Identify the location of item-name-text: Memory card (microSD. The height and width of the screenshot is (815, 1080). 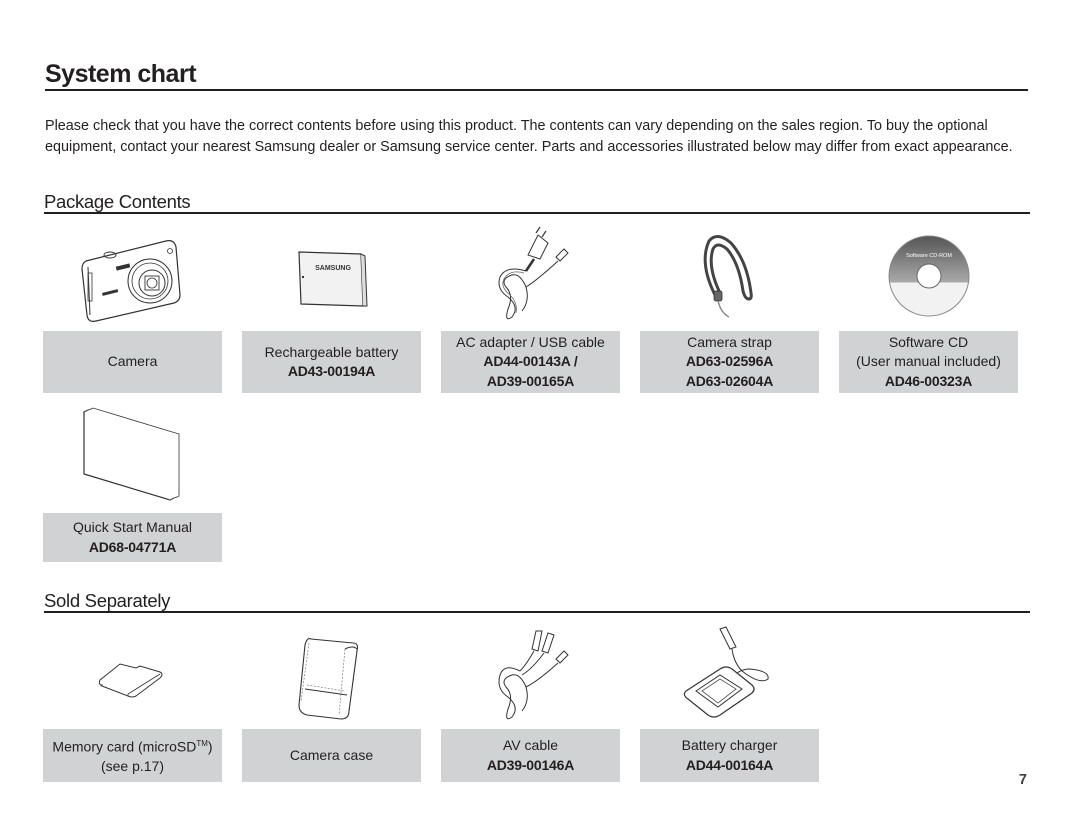
(124, 746).